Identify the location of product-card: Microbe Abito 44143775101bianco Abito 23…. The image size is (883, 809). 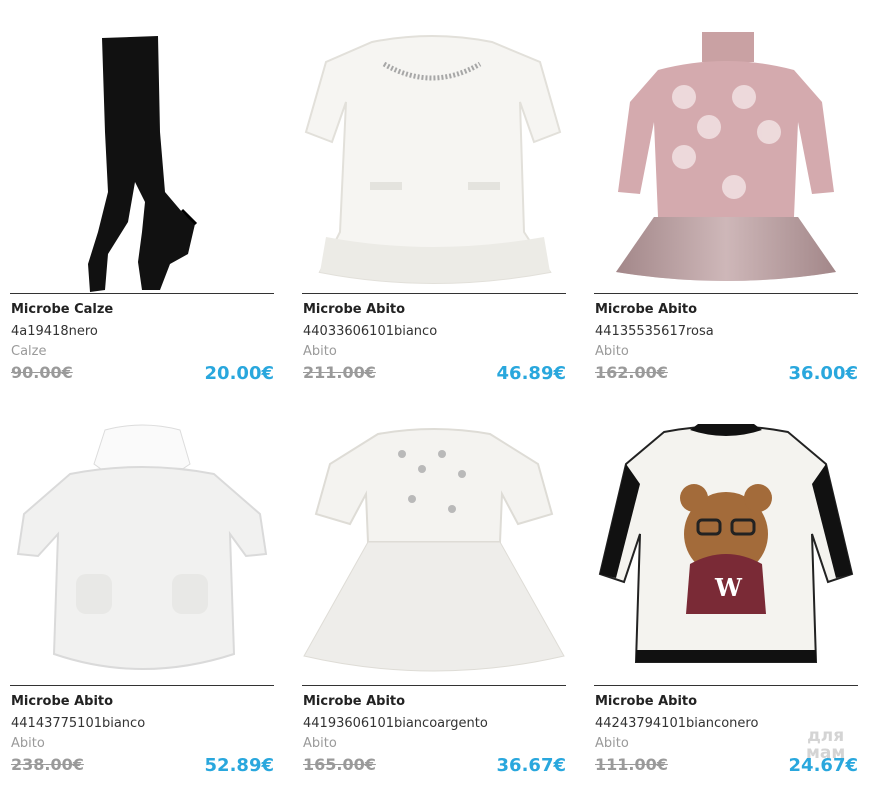
(142, 616).